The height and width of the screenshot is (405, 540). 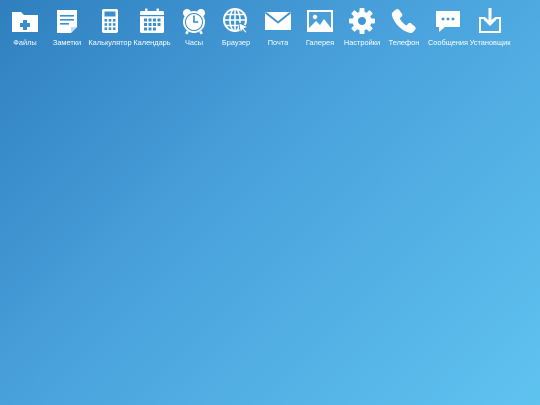 What do you see at coordinates (110, 21) in the screenshot?
I see `calculator-icon` at bounding box center [110, 21].